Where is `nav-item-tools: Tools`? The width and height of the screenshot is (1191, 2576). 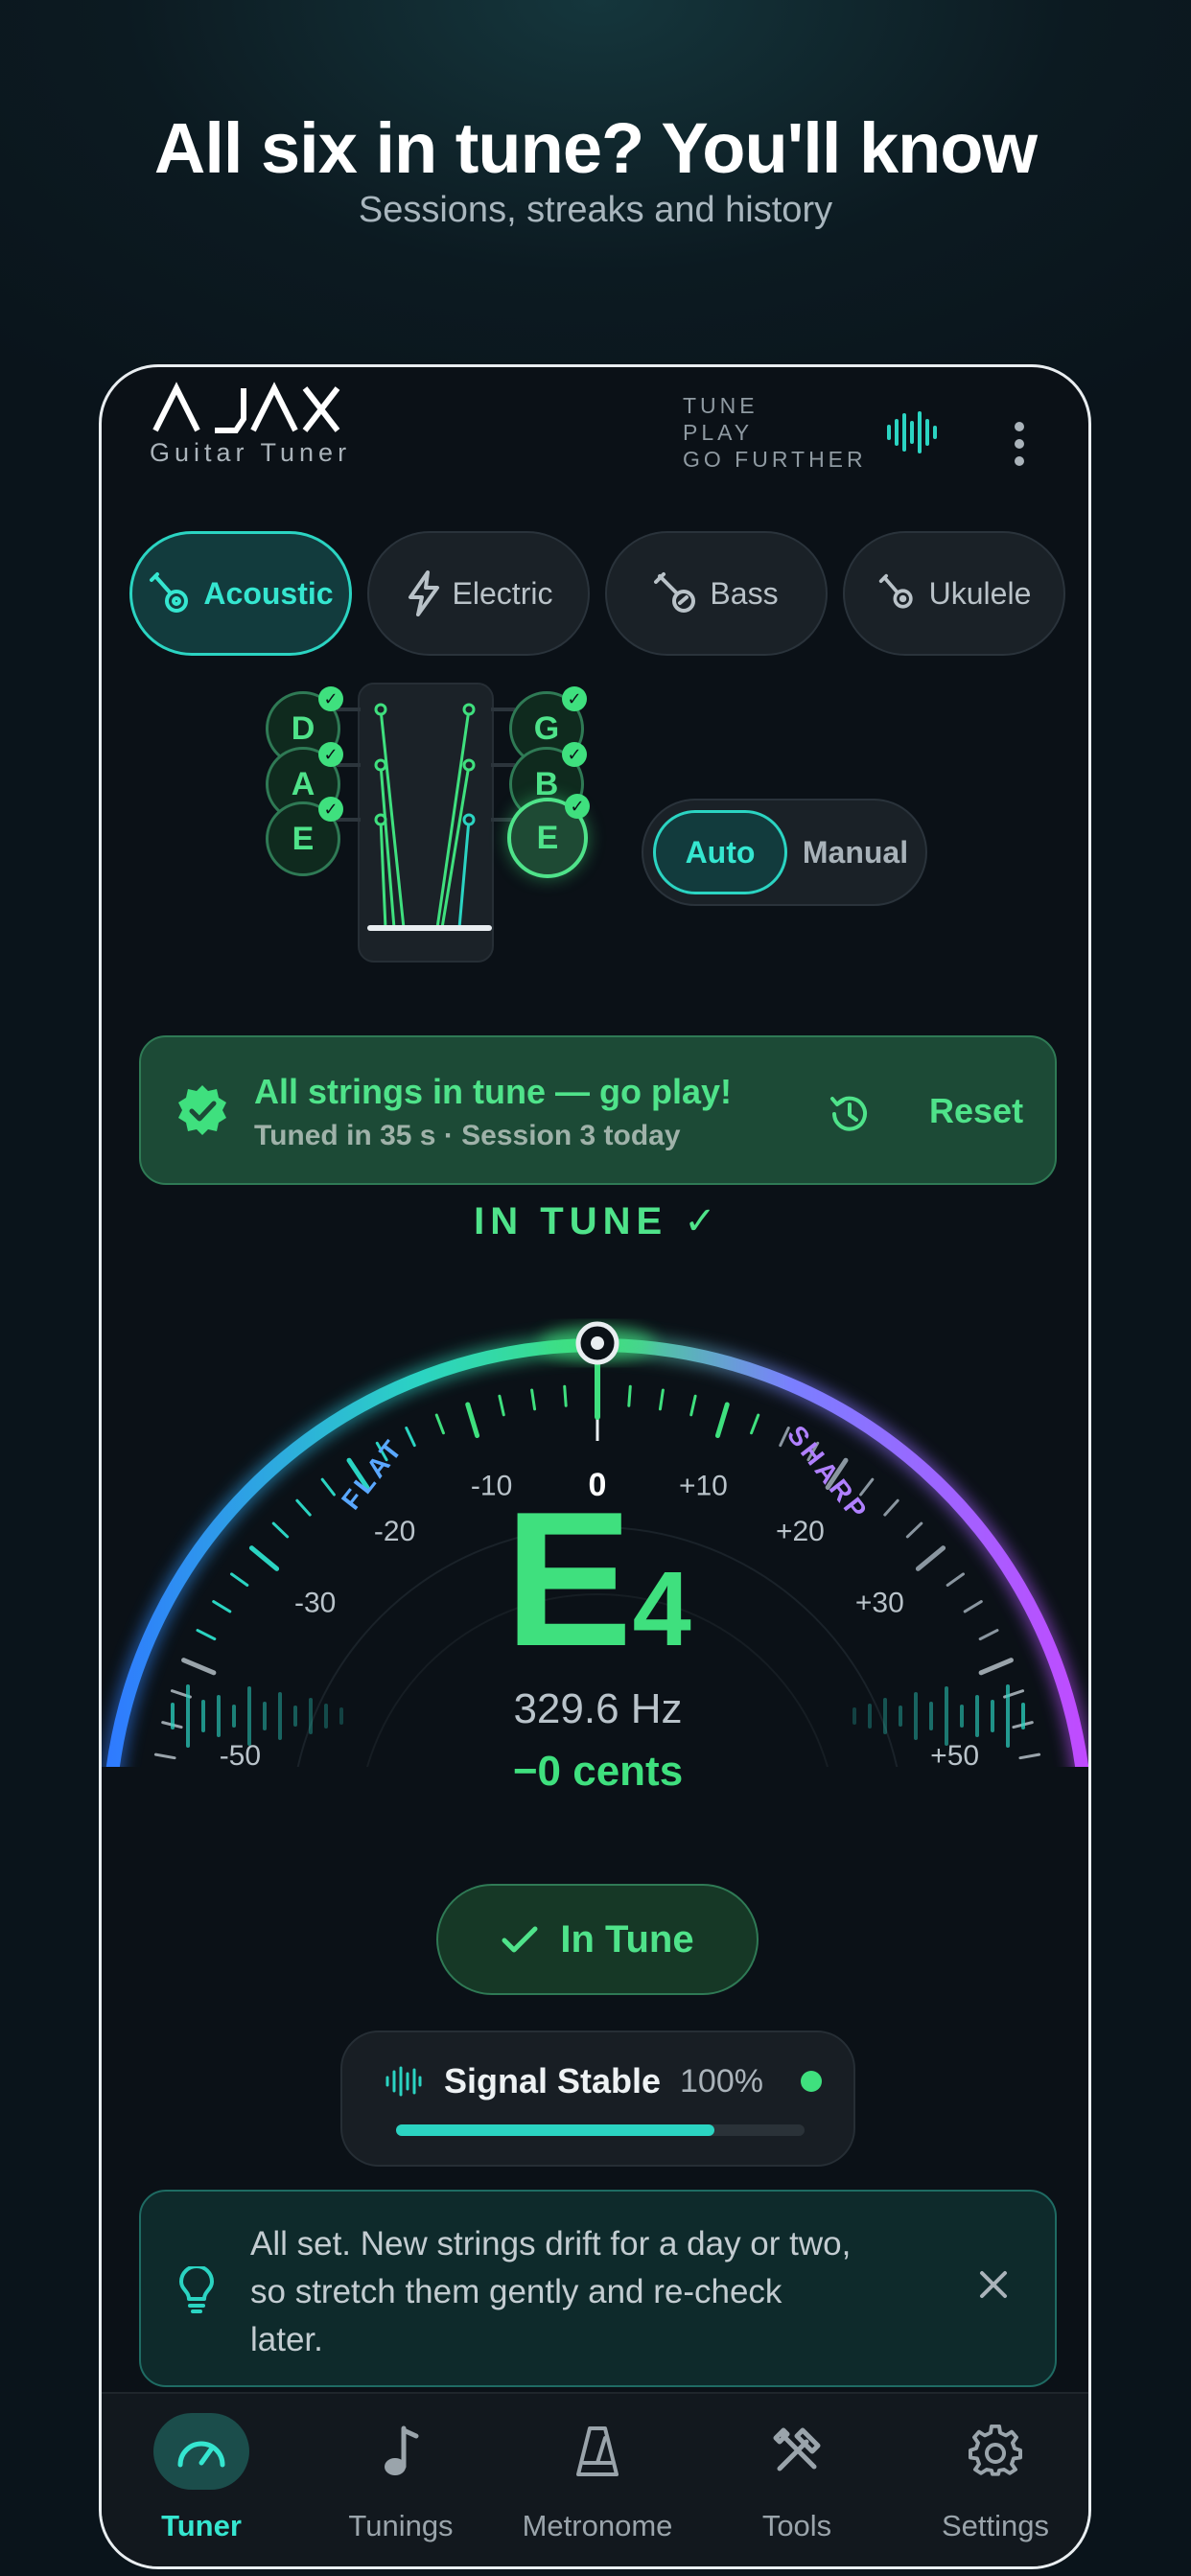 nav-item-tools: Tools is located at coordinates (797, 2478).